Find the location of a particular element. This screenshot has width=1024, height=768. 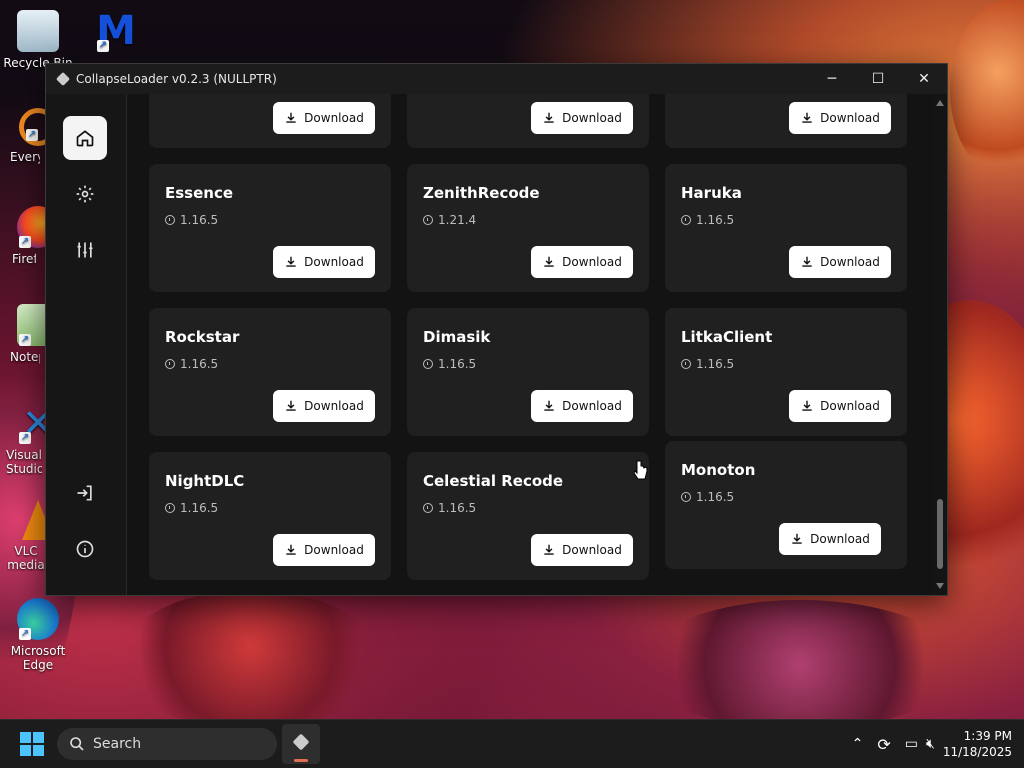

sidebar is located at coordinates (86, 344).